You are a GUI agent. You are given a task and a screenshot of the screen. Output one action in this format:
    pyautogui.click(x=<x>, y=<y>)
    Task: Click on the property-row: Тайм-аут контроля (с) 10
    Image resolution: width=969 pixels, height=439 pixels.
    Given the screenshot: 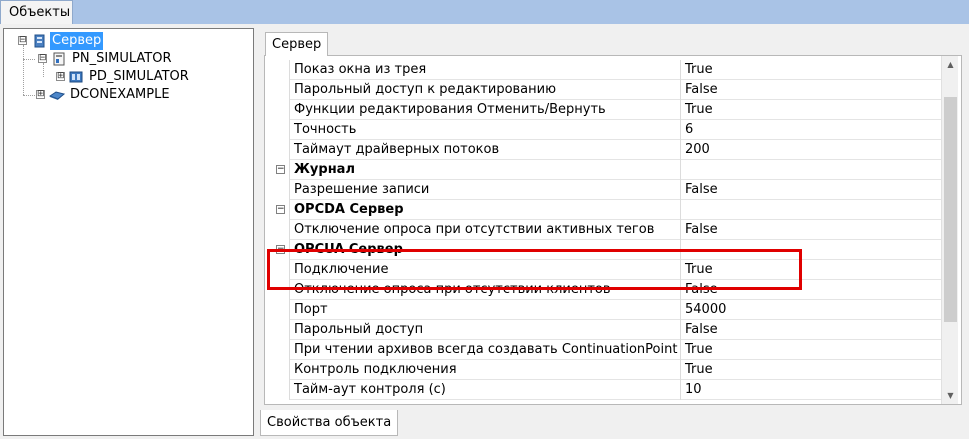 What is the action you would take?
    pyautogui.click(x=606, y=390)
    